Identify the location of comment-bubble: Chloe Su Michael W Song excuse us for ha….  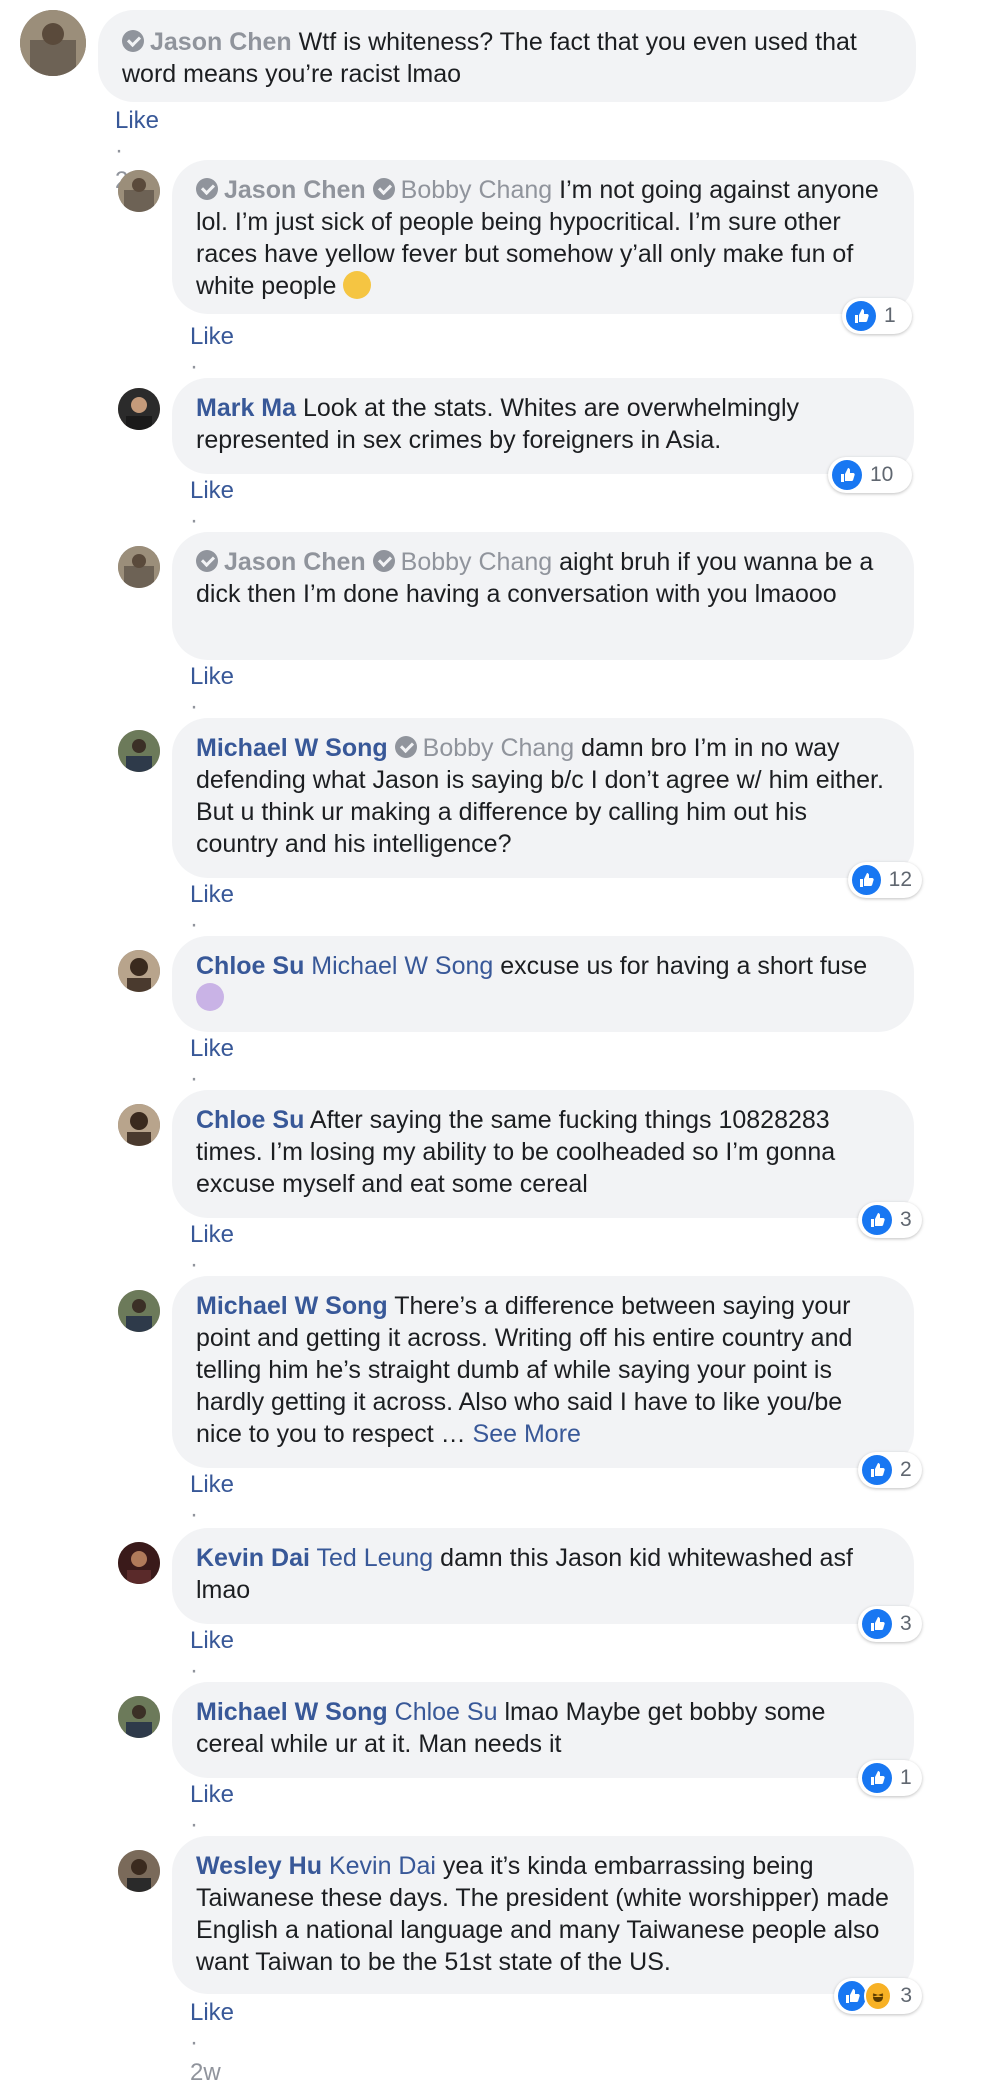
(543, 984).